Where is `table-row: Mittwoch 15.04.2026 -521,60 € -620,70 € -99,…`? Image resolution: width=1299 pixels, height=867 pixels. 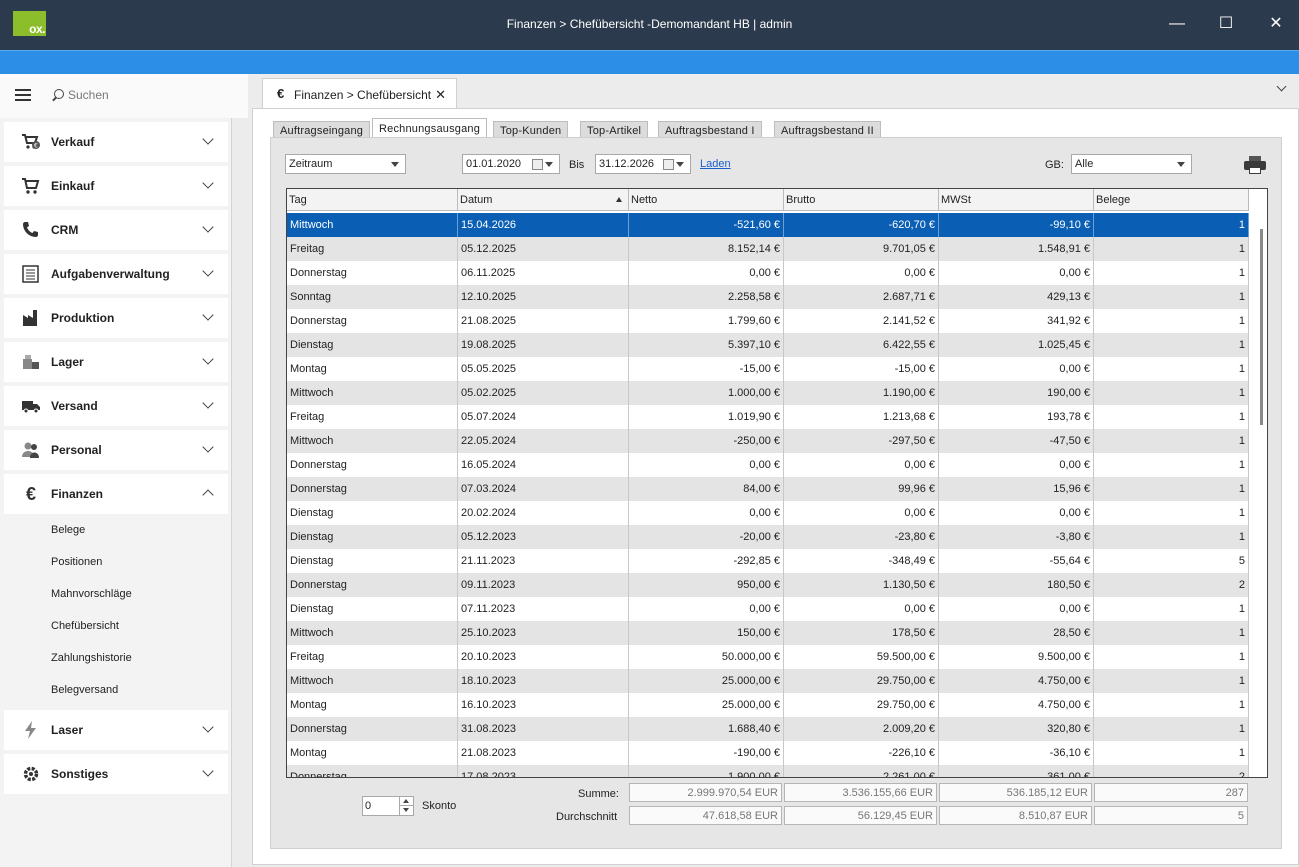
table-row: Mittwoch 15.04.2026 -521,60 € -620,70 € -99,… is located at coordinates (768, 225).